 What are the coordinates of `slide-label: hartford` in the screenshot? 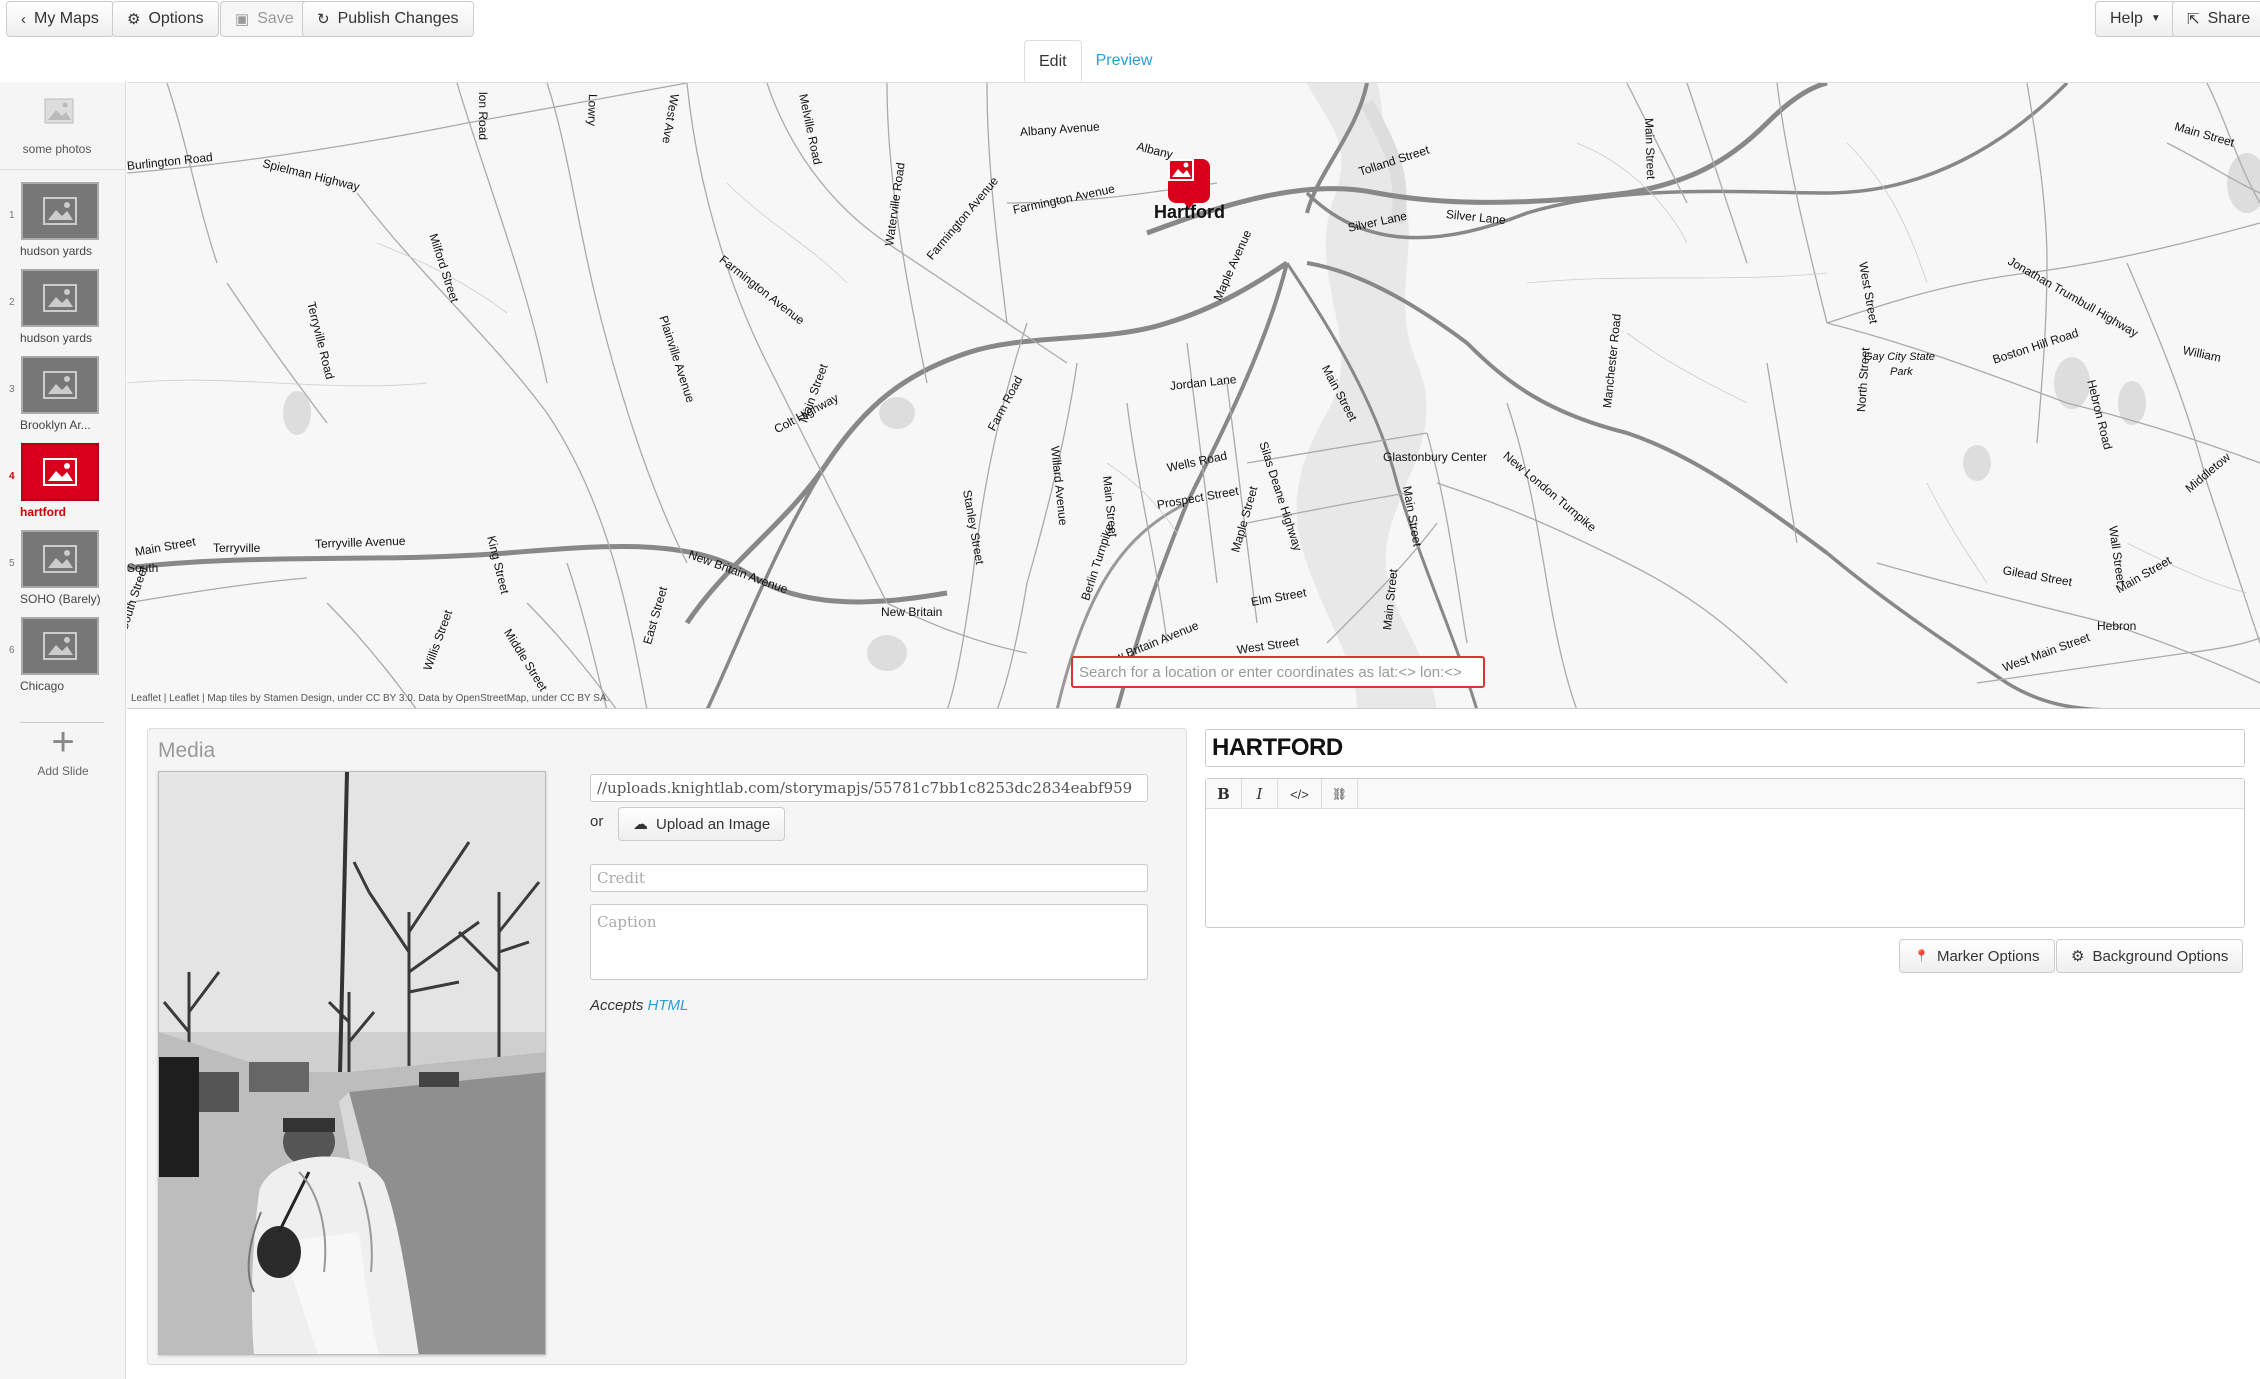 It's located at (43, 512).